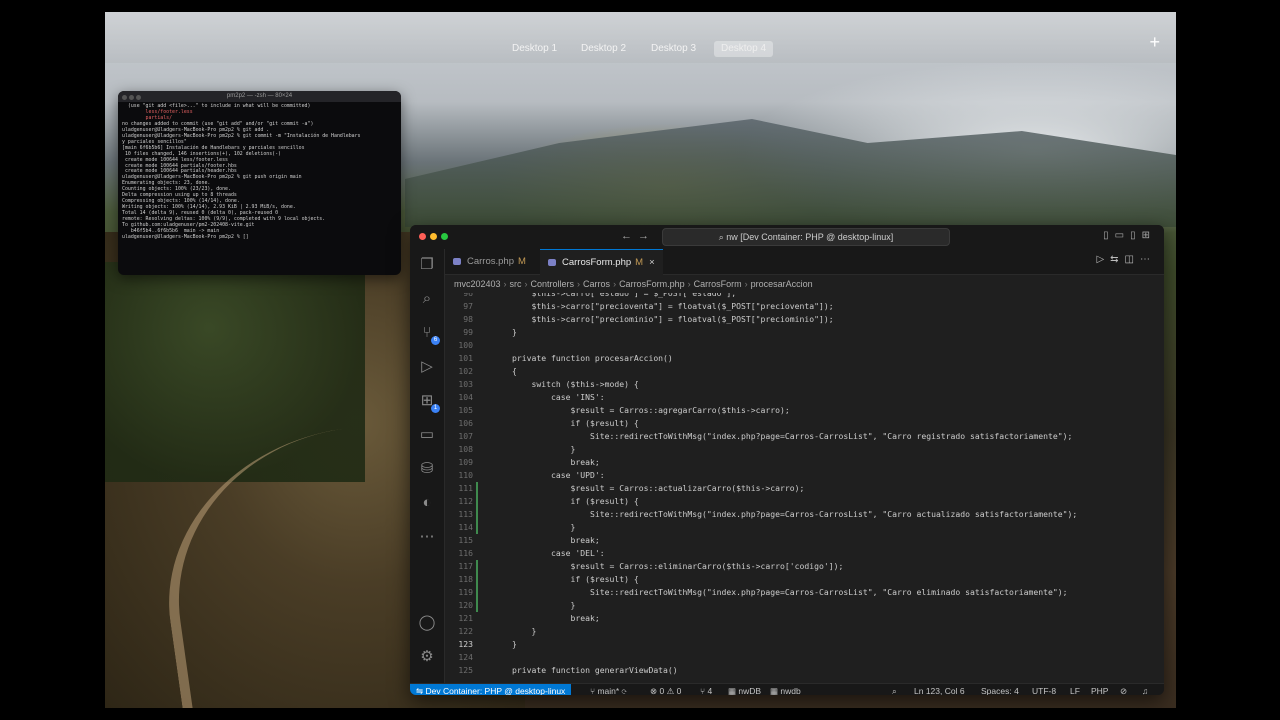 Image resolution: width=1280 pixels, height=720 pixels. I want to click on db-label-2: nwdb, so click(790, 690).